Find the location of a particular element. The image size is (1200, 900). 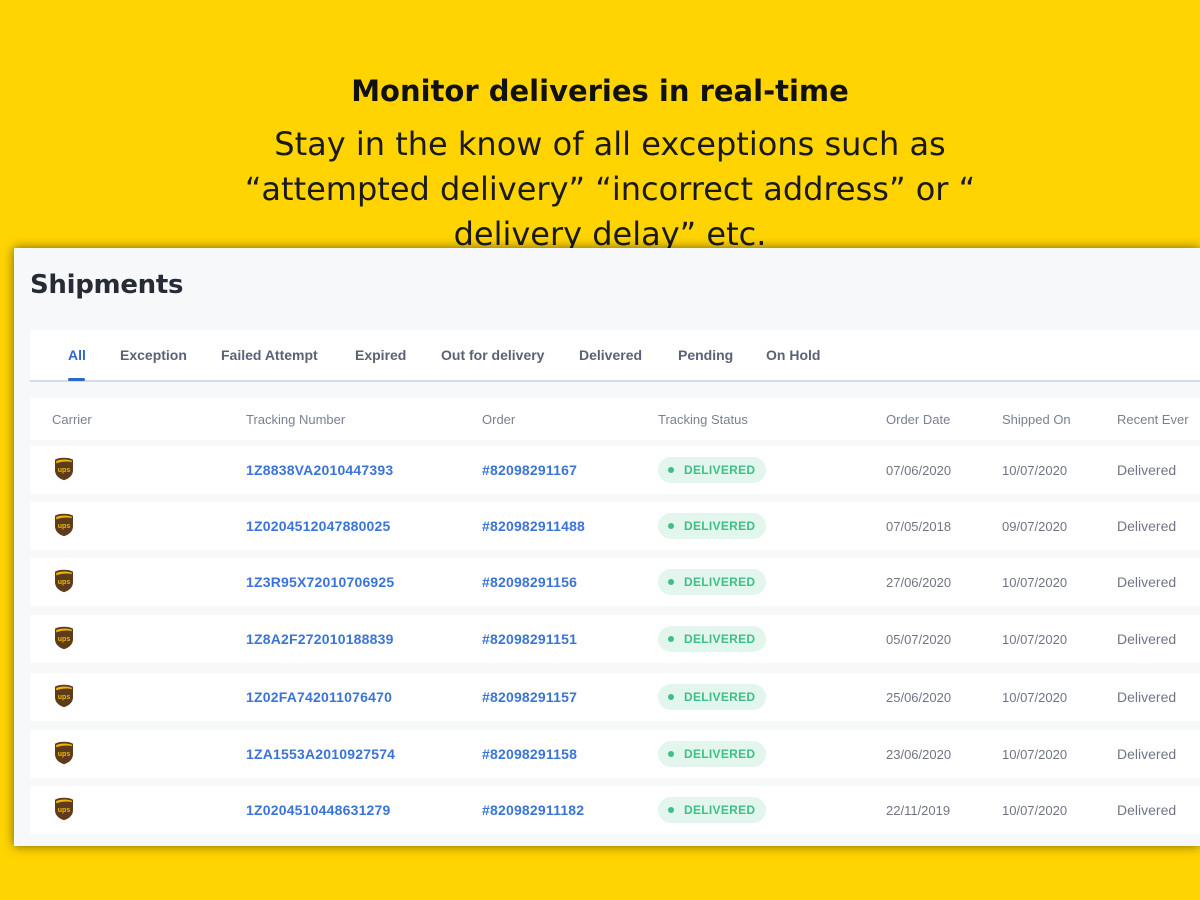

tab-exception: Exception is located at coordinates (153, 355).